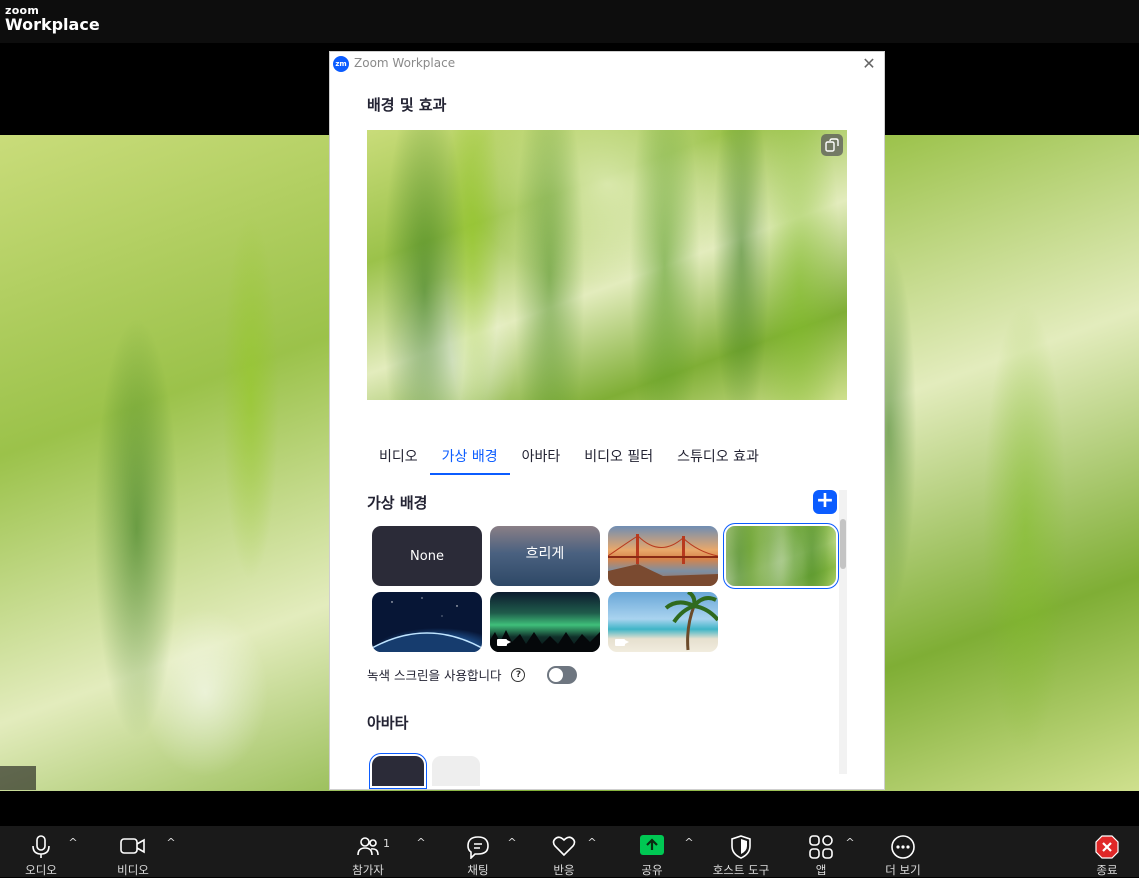 This screenshot has height=878, width=1139. What do you see at coordinates (825, 502) in the screenshot?
I see `add-background-button: +` at bounding box center [825, 502].